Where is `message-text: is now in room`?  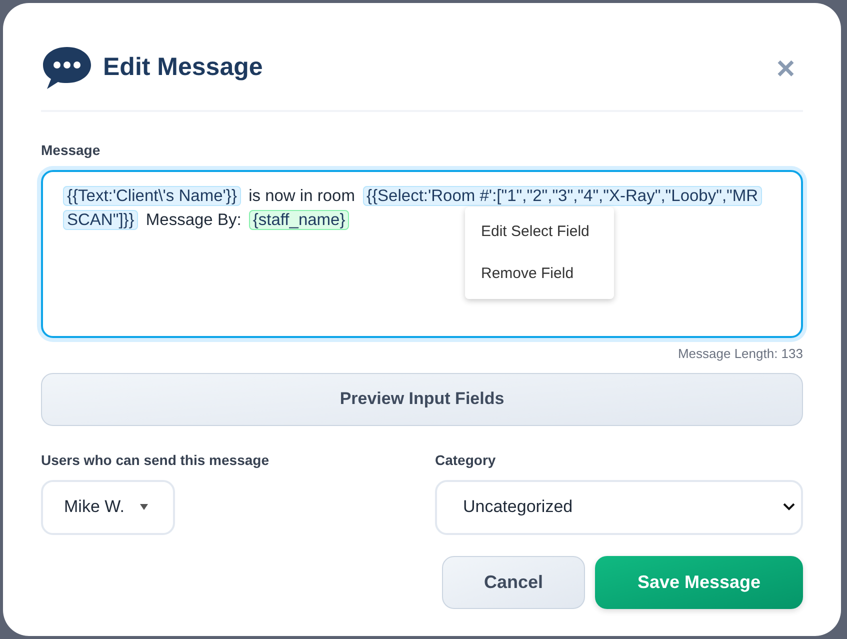 message-text: is now in room is located at coordinates (302, 196).